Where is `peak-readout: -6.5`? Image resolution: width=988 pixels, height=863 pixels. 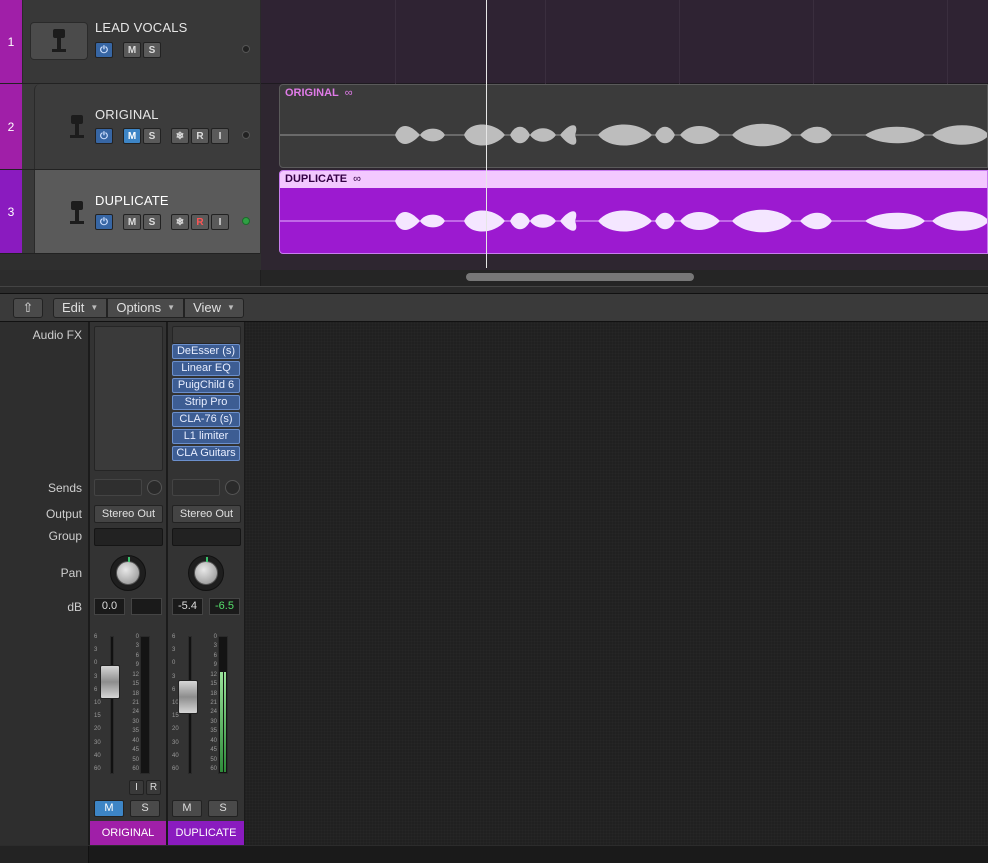 peak-readout: -6.5 is located at coordinates (224, 606).